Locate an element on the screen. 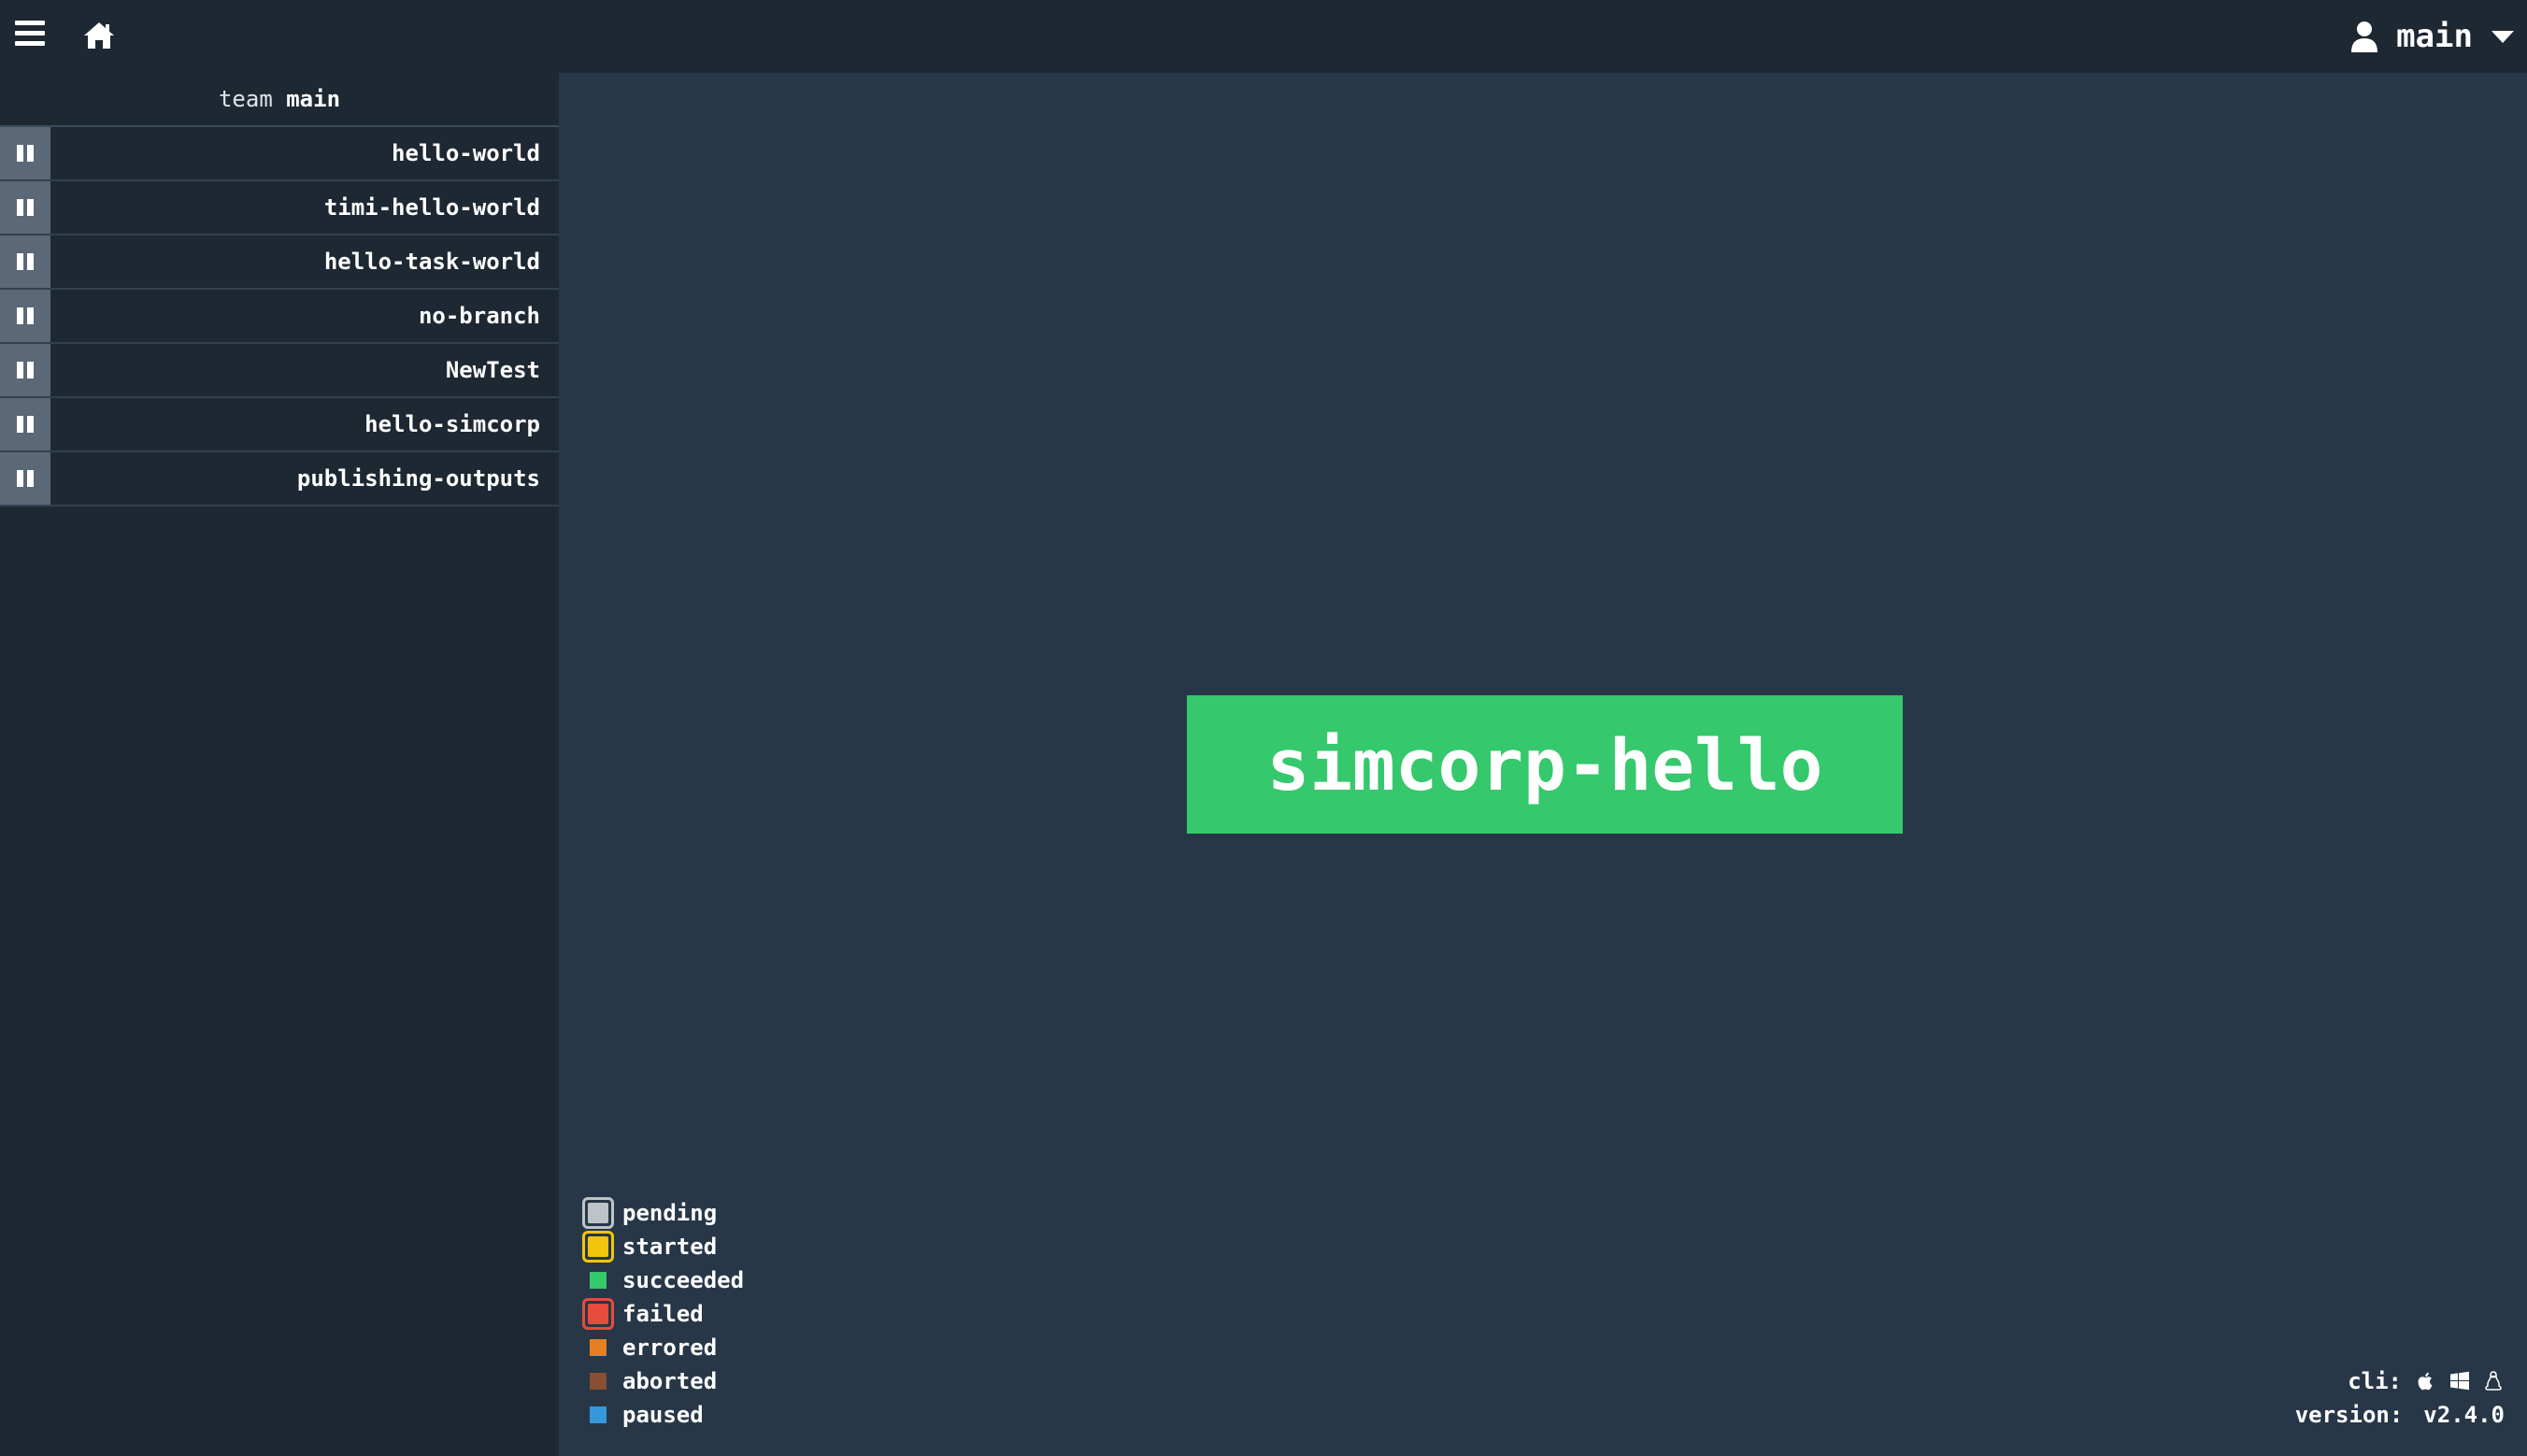 The height and width of the screenshot is (1456, 2527). cli-row: cli: is located at coordinates (2400, 1381).